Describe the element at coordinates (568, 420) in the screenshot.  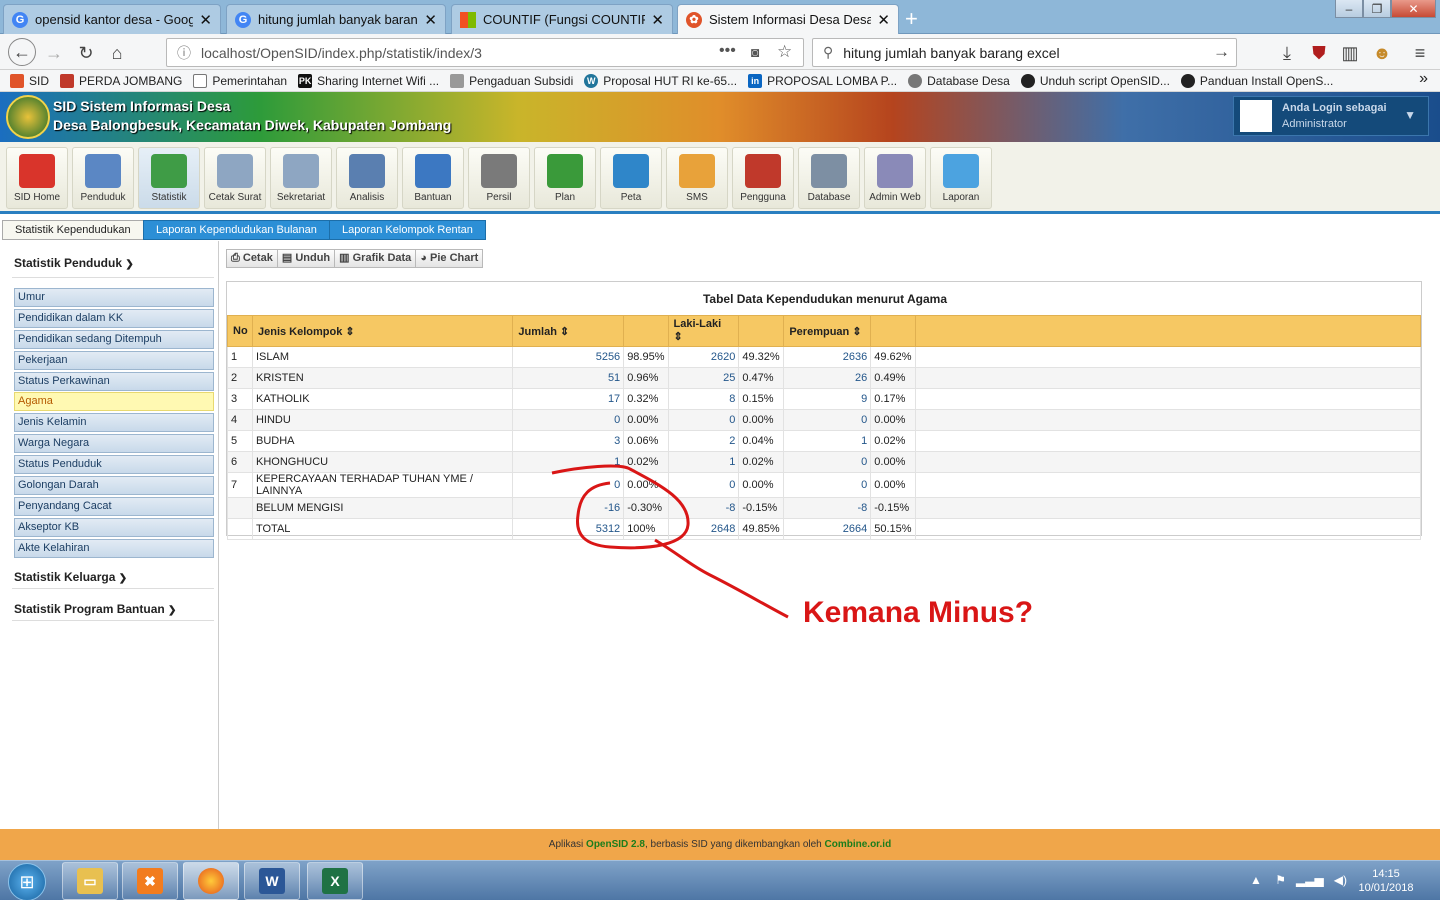
I see `cell-jumlah: 0` at that location.